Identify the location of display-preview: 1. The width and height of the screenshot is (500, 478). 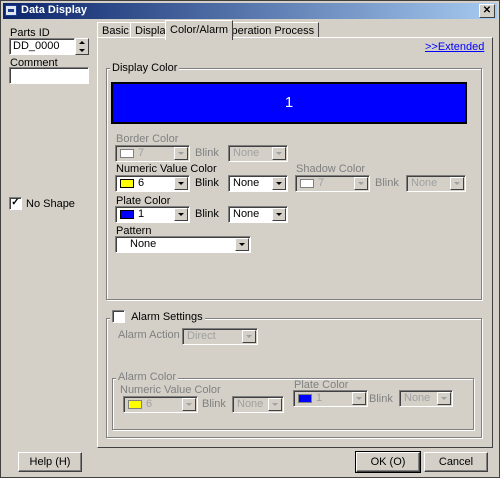
(289, 103).